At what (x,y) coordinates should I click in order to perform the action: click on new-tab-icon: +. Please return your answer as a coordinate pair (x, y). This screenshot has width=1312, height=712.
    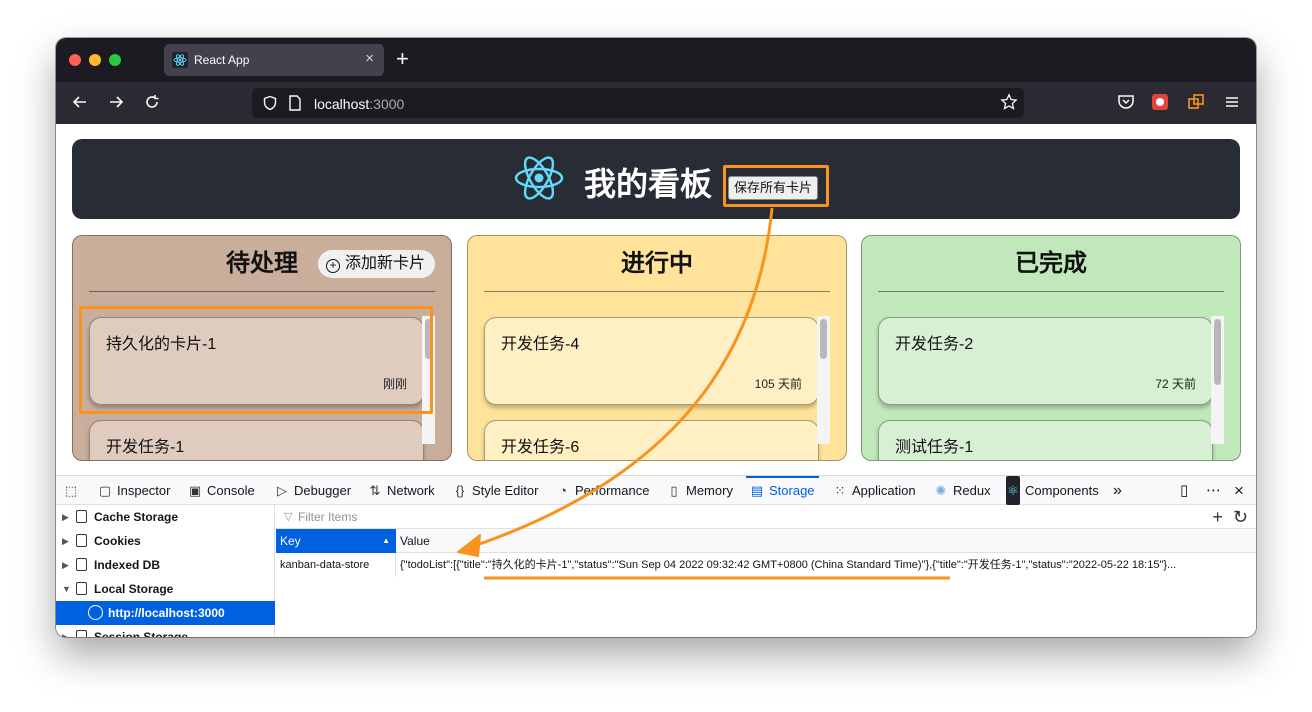
    Looking at the image, I should click on (402, 59).